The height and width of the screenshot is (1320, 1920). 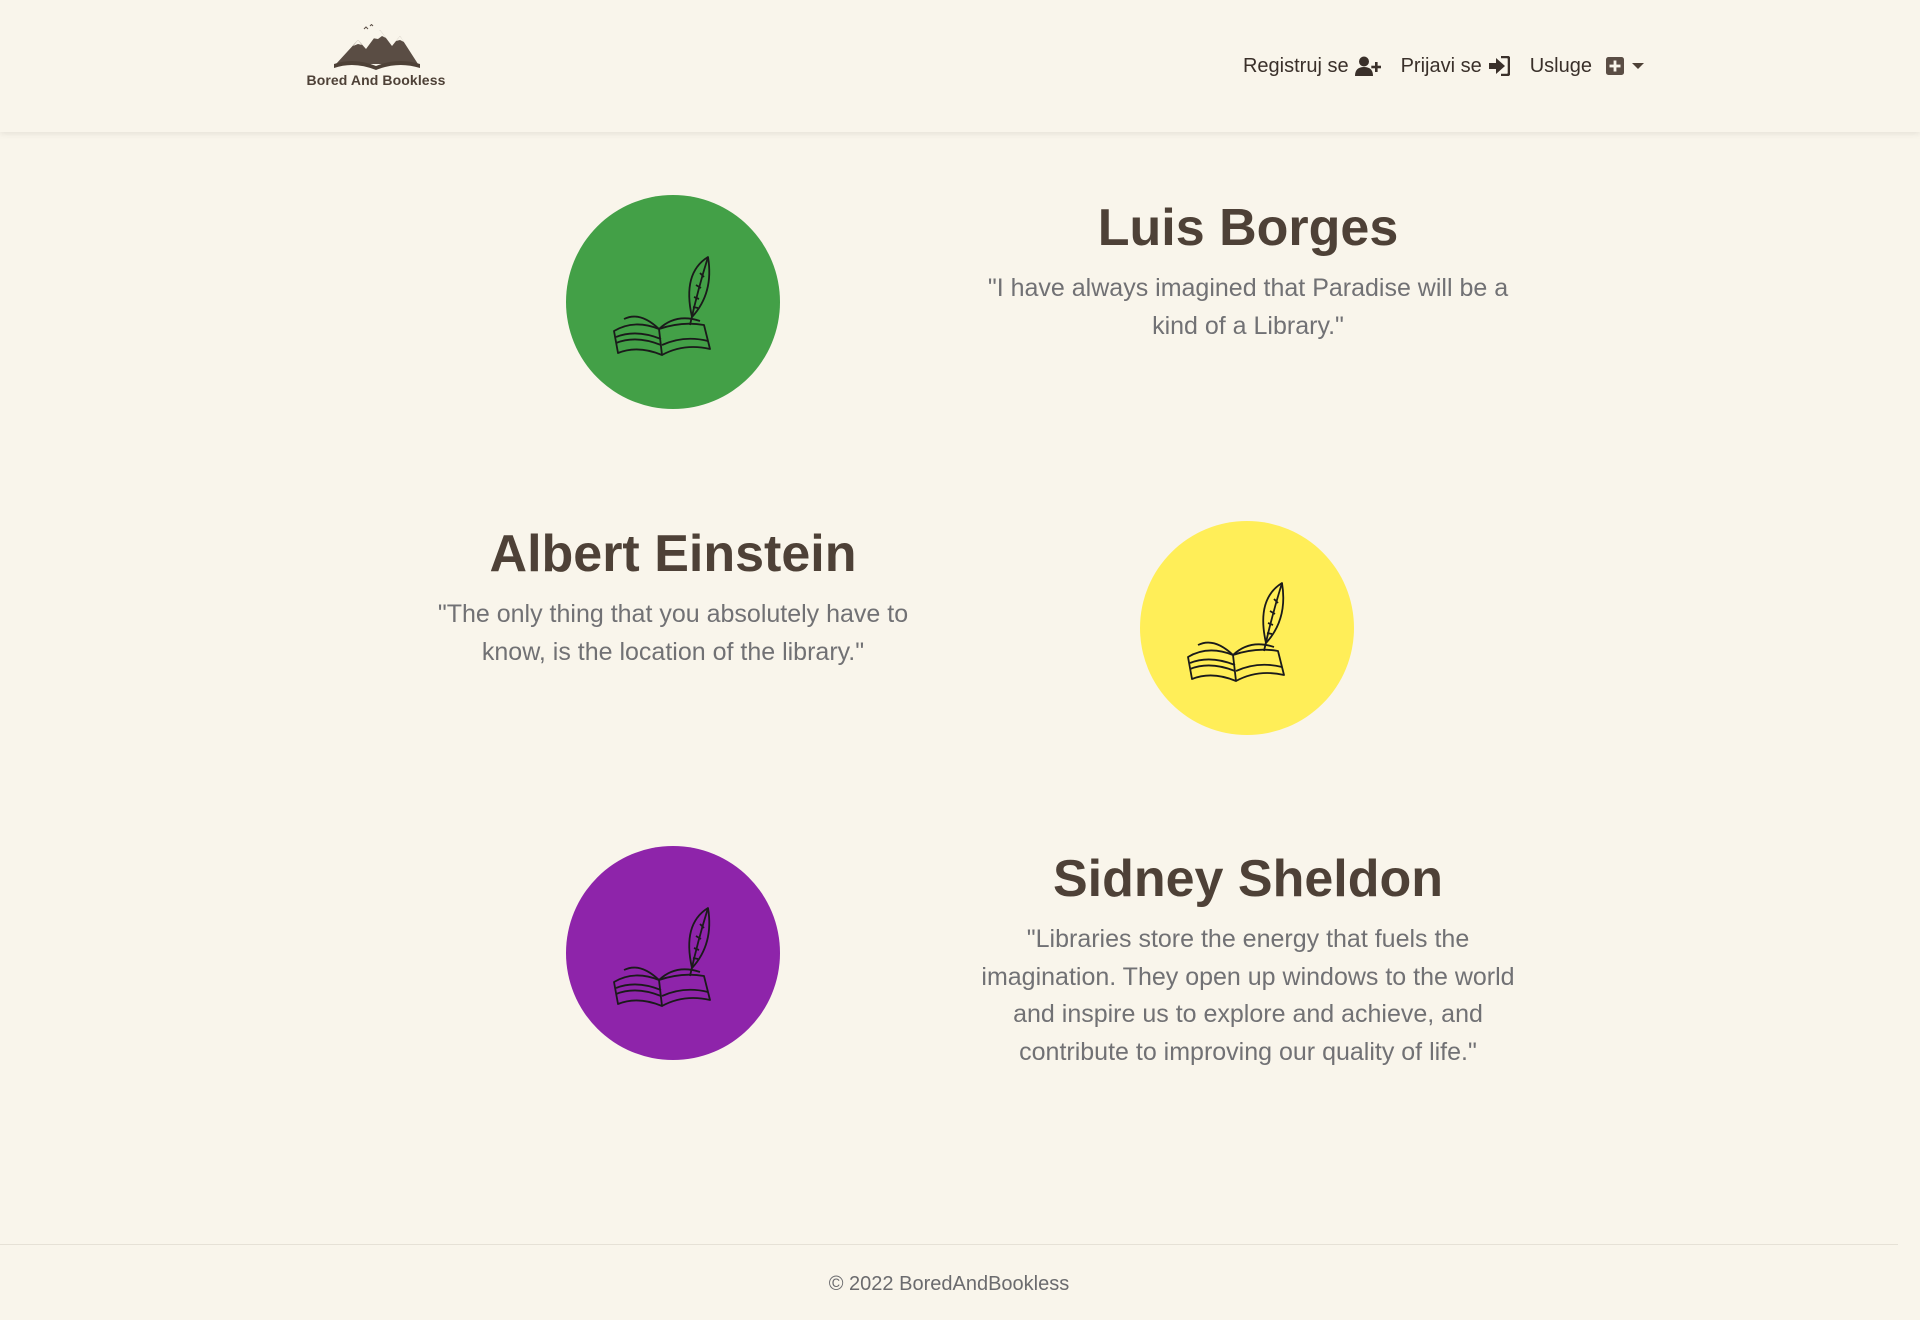 I want to click on brand-logo: Bored And Bookless, so click(x=376, y=60).